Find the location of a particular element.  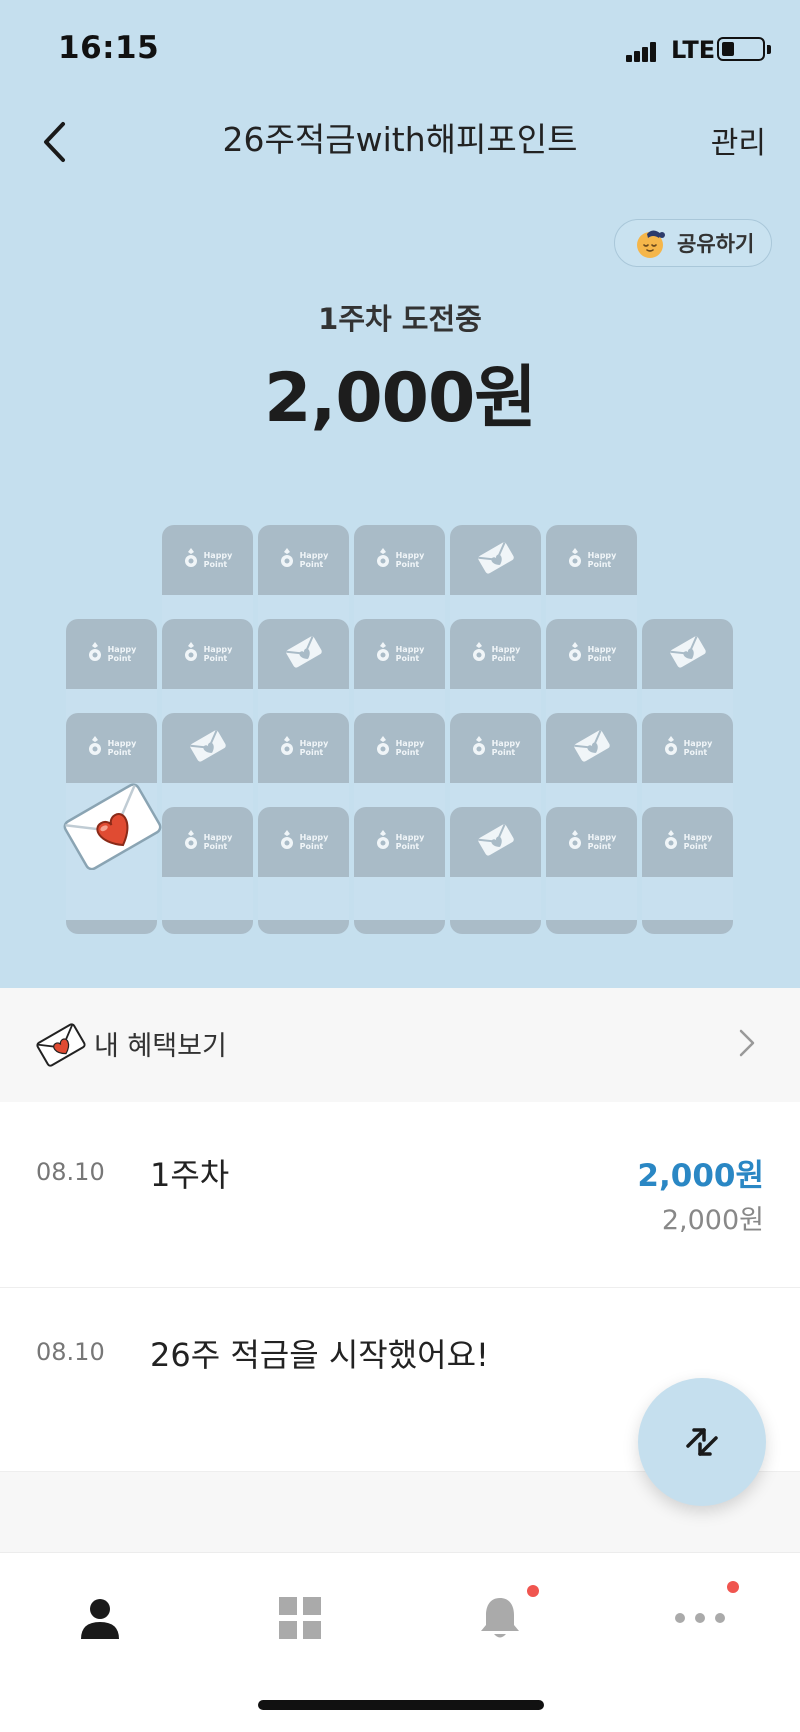

history-item: 08.10 1주차 2,000원 2,000원 is located at coordinates (400, 1195).